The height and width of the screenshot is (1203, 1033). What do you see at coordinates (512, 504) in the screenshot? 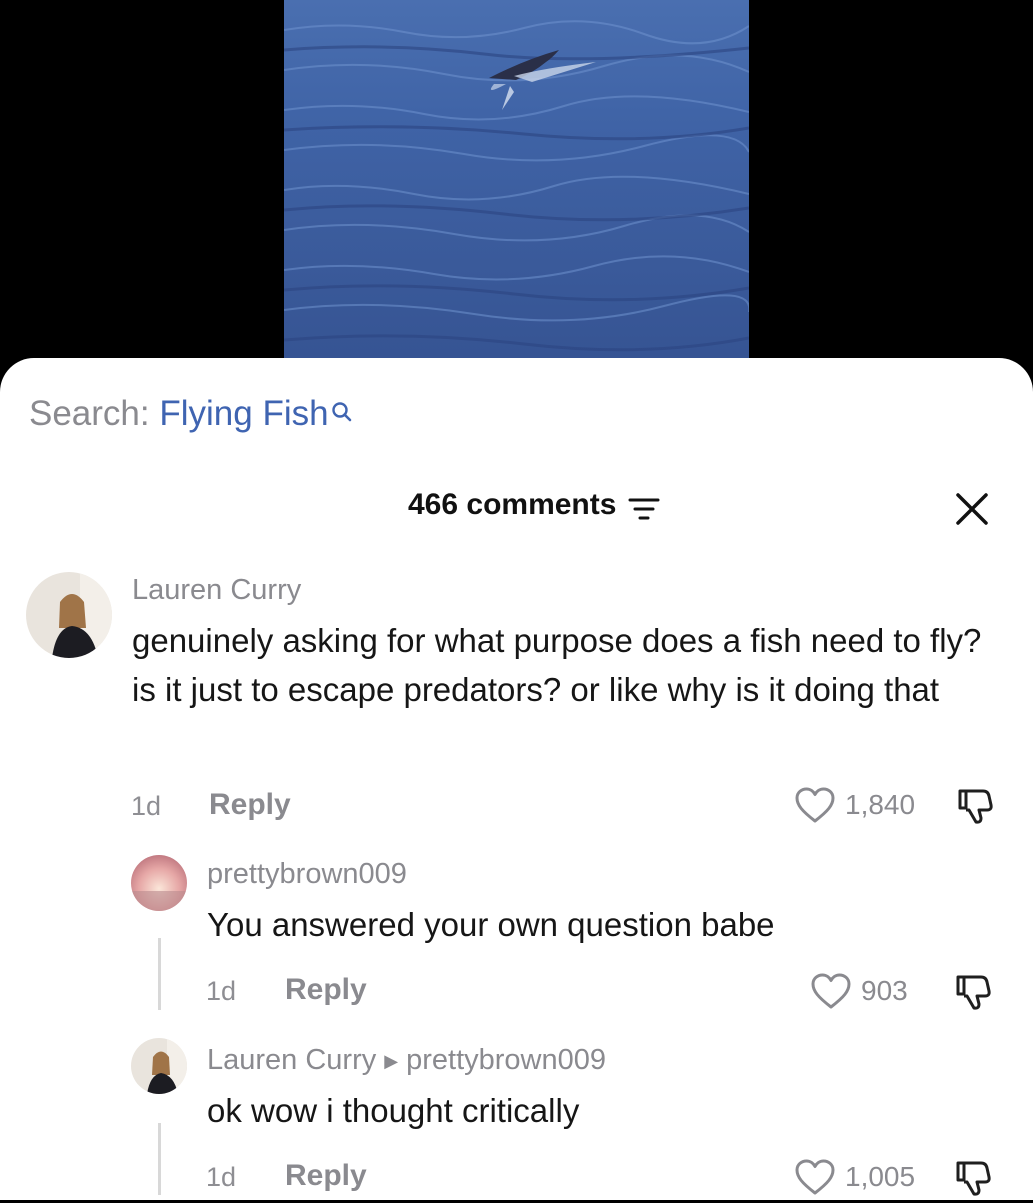
I see `comments-count: 466 comments` at bounding box center [512, 504].